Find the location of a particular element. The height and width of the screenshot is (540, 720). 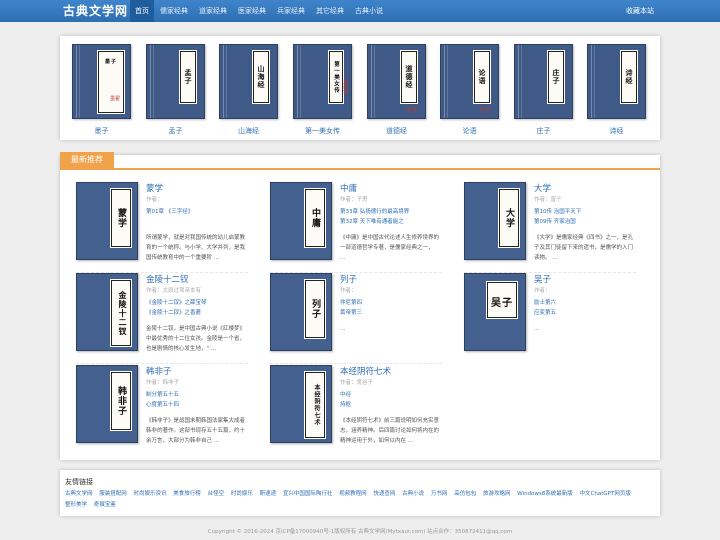

featured-book: 庄子 庄子 is located at coordinates (543, 90).